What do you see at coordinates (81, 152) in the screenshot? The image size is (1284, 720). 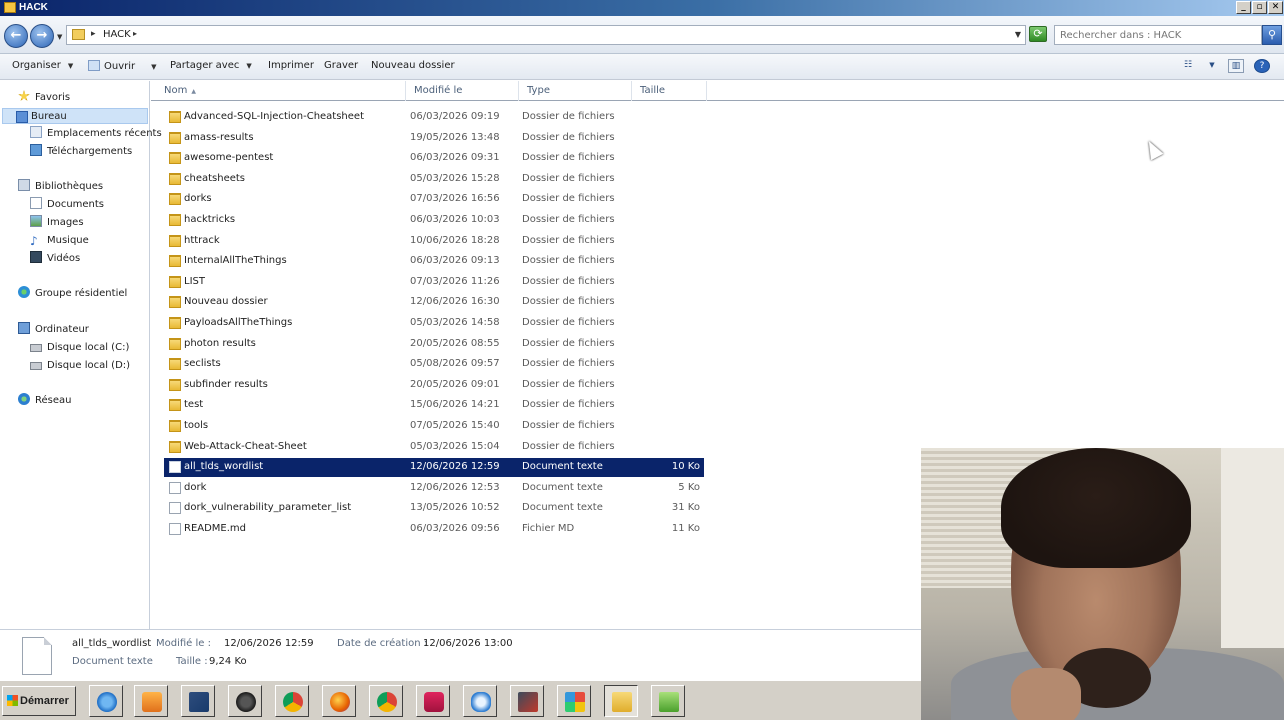 I see `sidebar-item-downloads: Téléchargements` at bounding box center [81, 152].